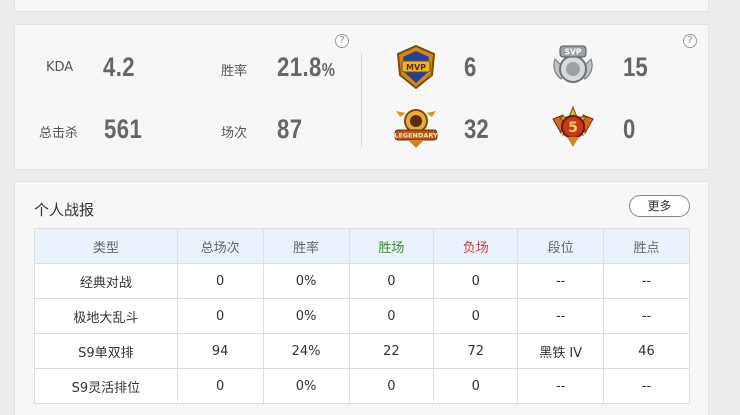  I want to click on win-rate-value: 21.8%, so click(306, 67).